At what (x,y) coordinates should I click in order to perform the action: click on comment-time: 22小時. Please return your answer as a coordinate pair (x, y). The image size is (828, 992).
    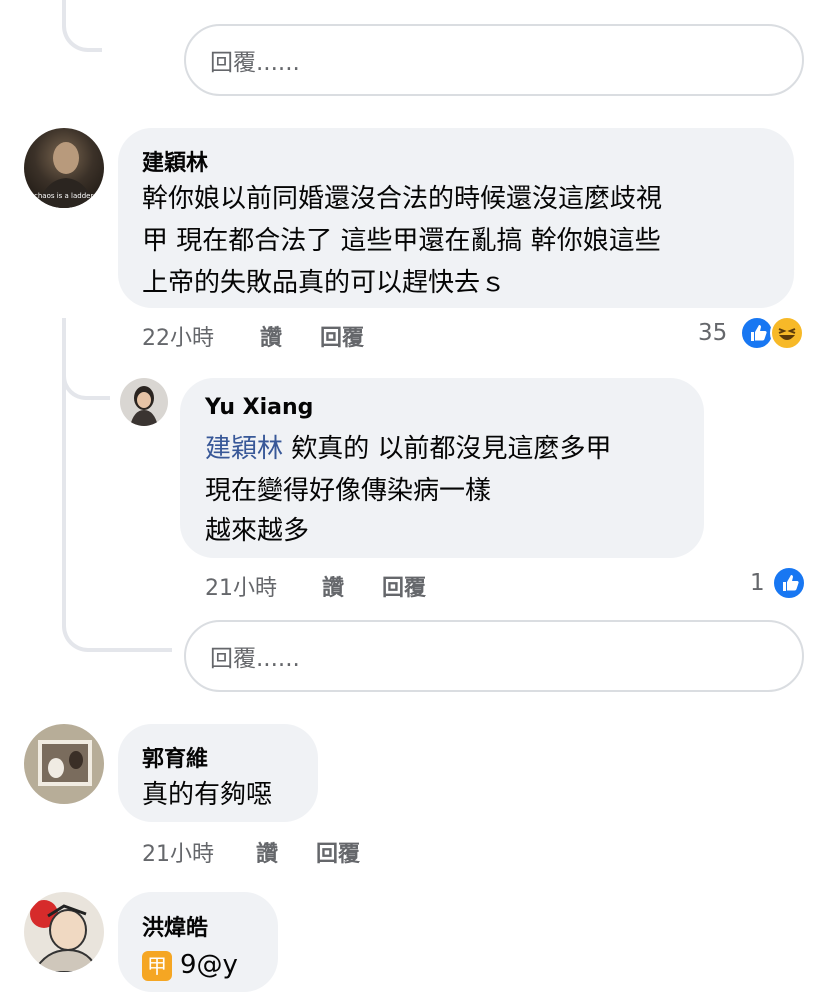
    Looking at the image, I should click on (178, 338).